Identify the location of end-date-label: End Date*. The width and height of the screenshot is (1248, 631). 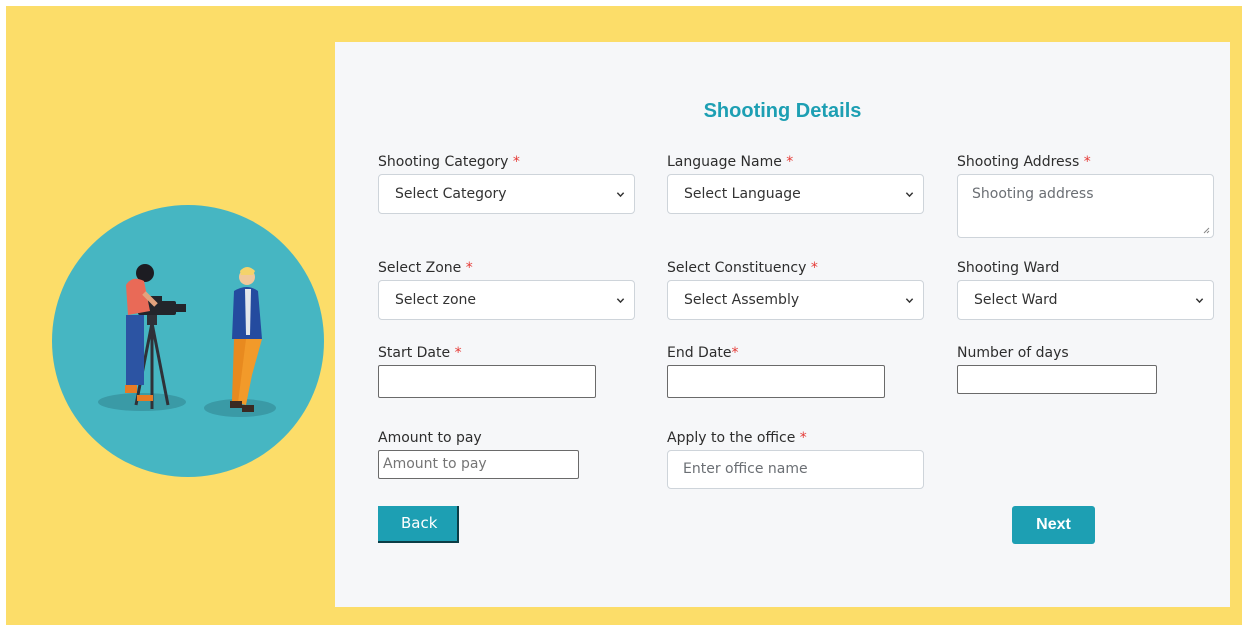
(703, 353).